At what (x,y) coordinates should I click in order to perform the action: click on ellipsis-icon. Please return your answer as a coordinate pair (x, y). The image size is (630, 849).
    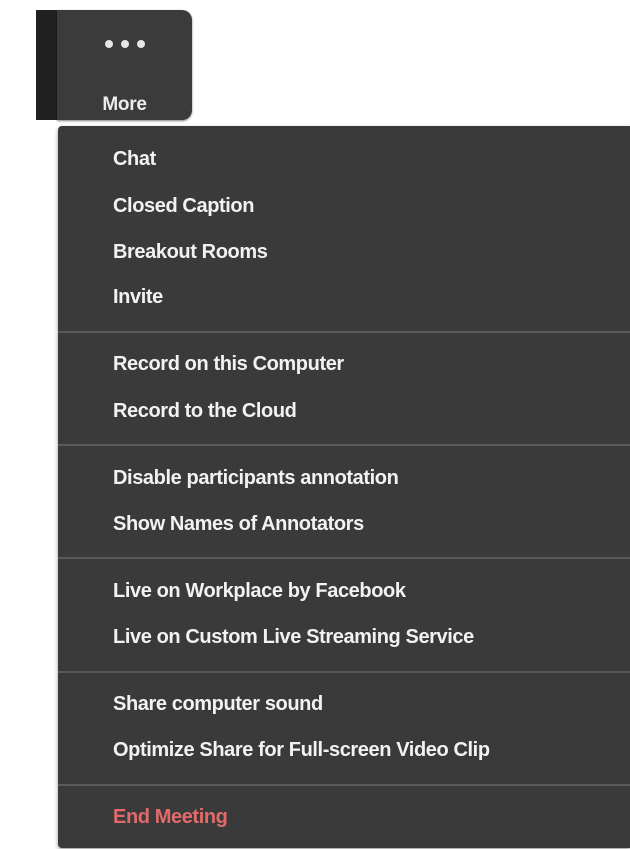
    Looking at the image, I should click on (124, 44).